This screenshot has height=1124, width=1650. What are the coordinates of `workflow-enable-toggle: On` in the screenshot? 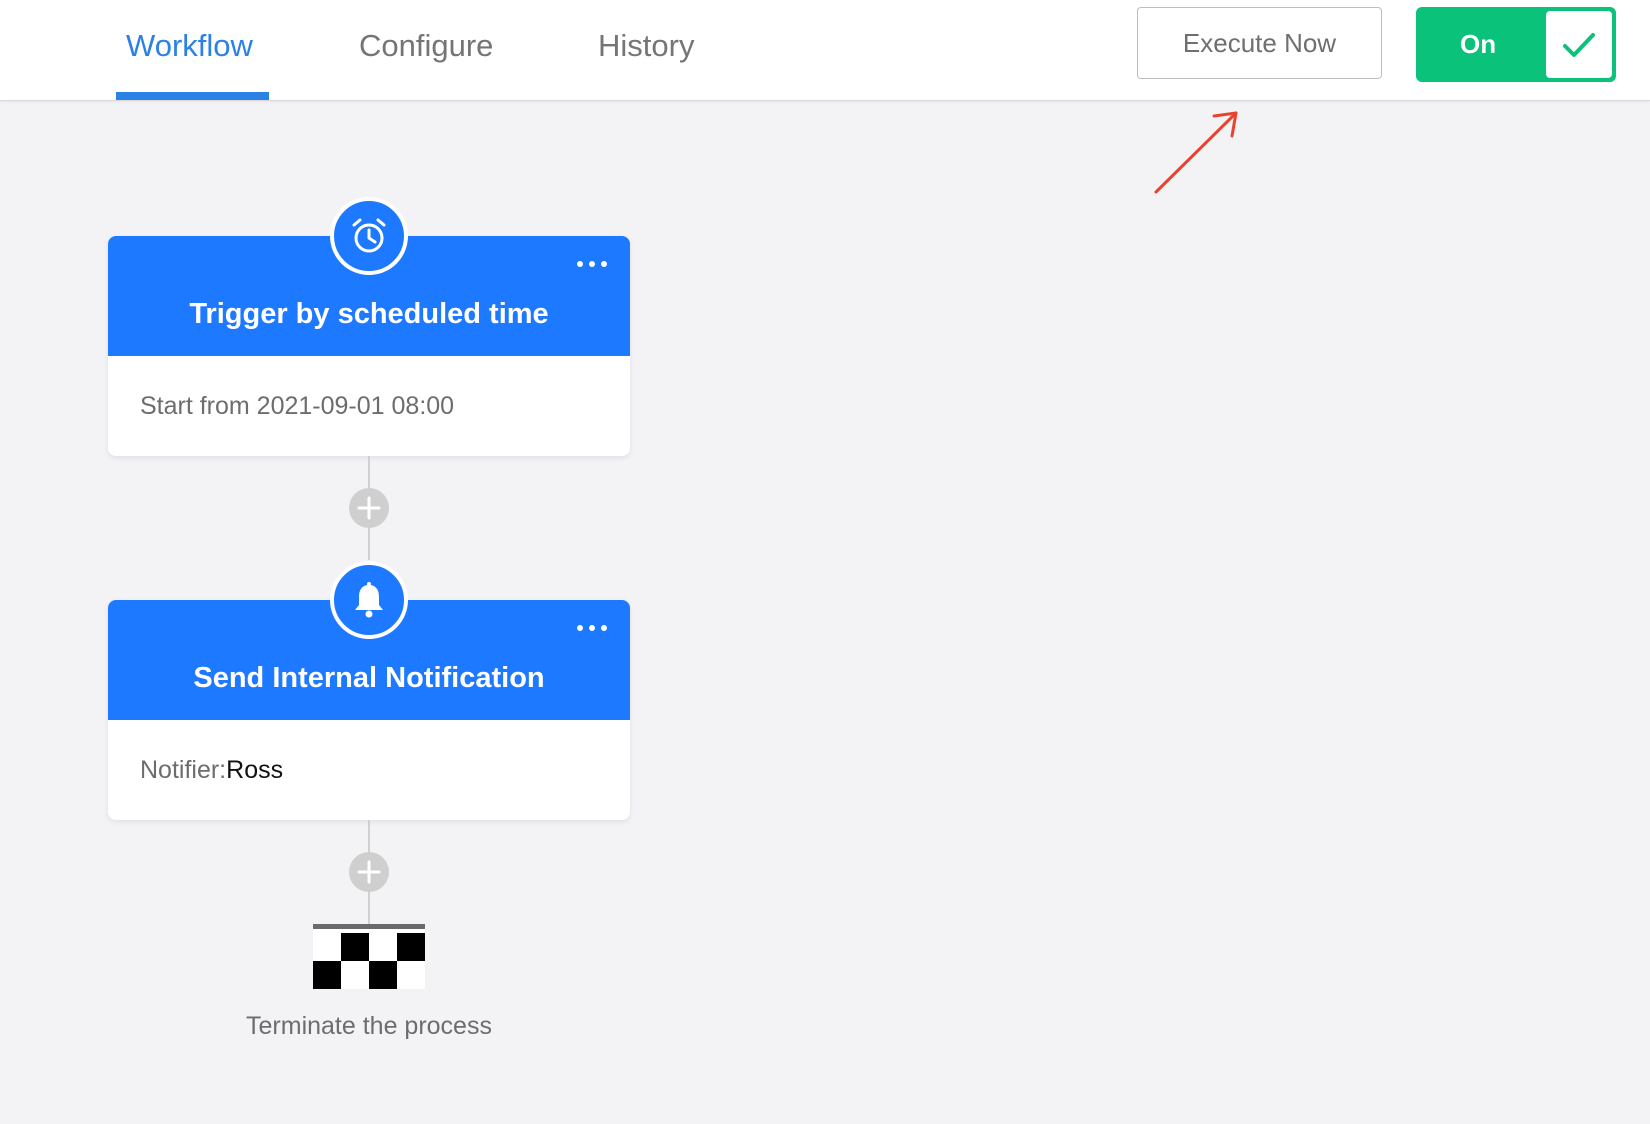 It's located at (1516, 44).